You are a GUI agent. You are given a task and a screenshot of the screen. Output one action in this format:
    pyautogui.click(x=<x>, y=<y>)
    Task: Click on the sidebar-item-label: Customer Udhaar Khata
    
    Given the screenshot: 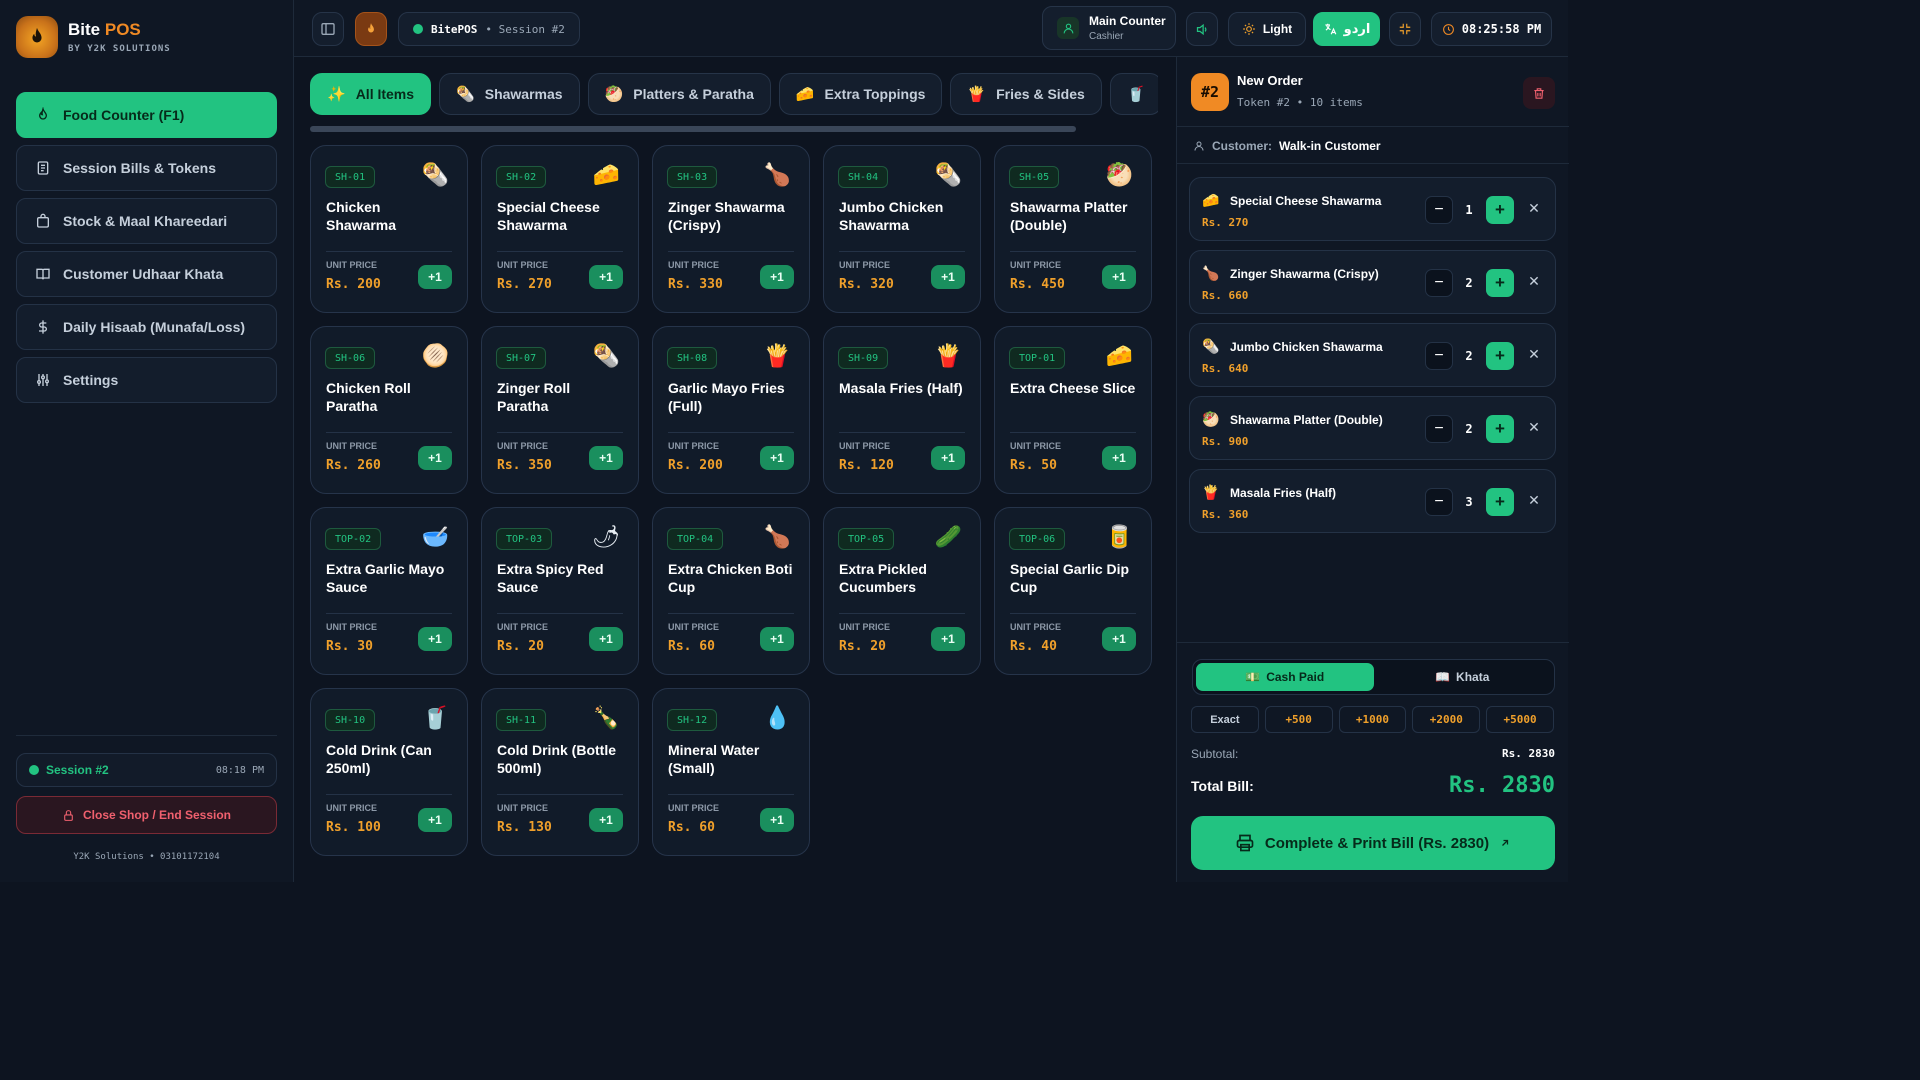 What is the action you would take?
    pyautogui.click(x=143, y=274)
    